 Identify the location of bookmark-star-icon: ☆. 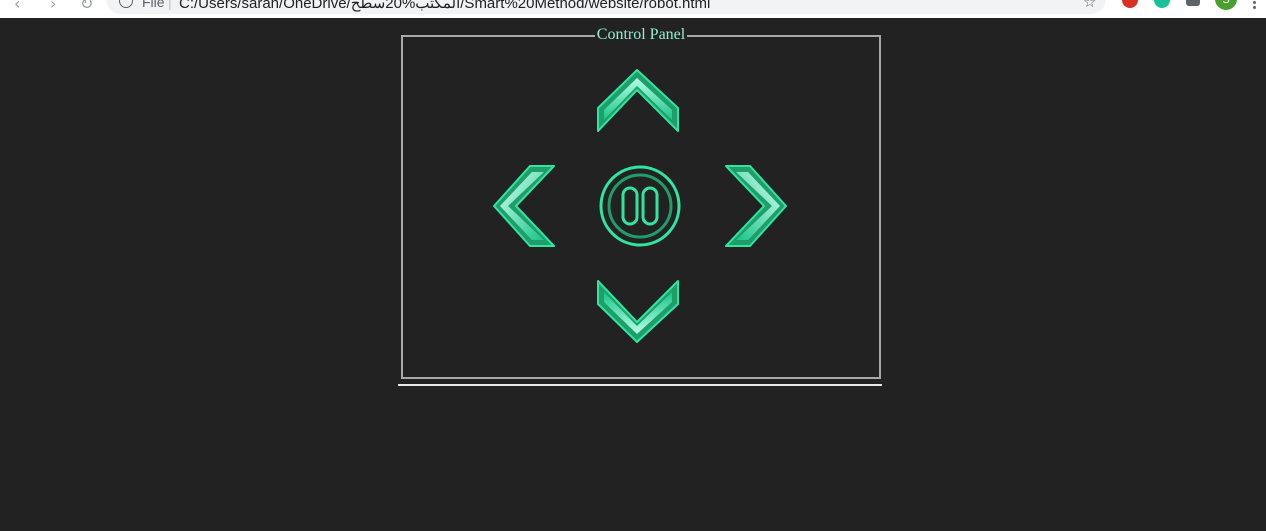
(1089, 5).